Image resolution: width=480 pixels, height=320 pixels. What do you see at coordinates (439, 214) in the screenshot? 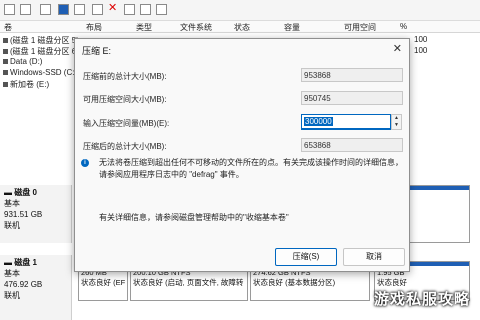
I see `partition-disk0` at bounding box center [439, 214].